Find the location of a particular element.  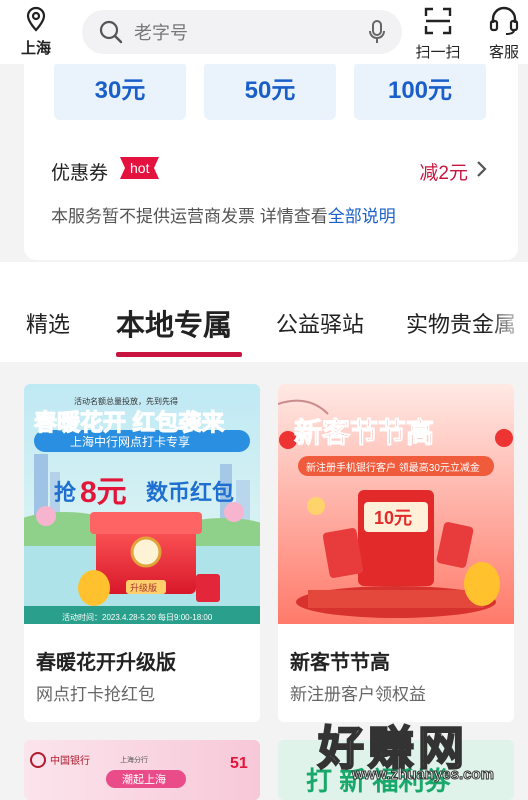

location-label: 上海 is located at coordinates (35, 48).